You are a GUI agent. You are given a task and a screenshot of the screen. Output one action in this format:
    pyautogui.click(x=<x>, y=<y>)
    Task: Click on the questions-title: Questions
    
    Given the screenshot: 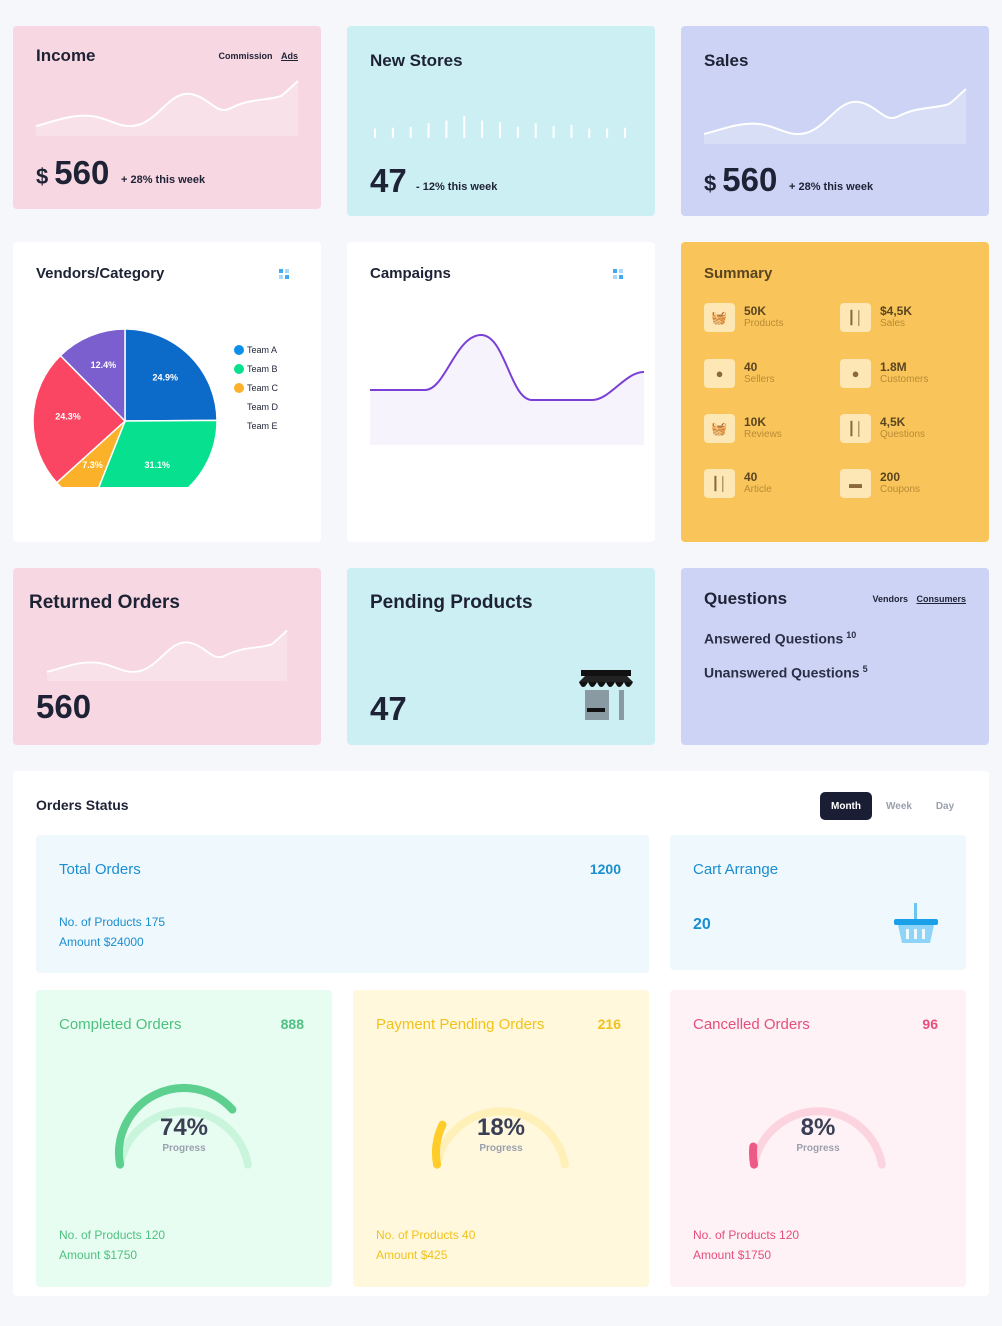 What is the action you would take?
    pyautogui.click(x=746, y=598)
    